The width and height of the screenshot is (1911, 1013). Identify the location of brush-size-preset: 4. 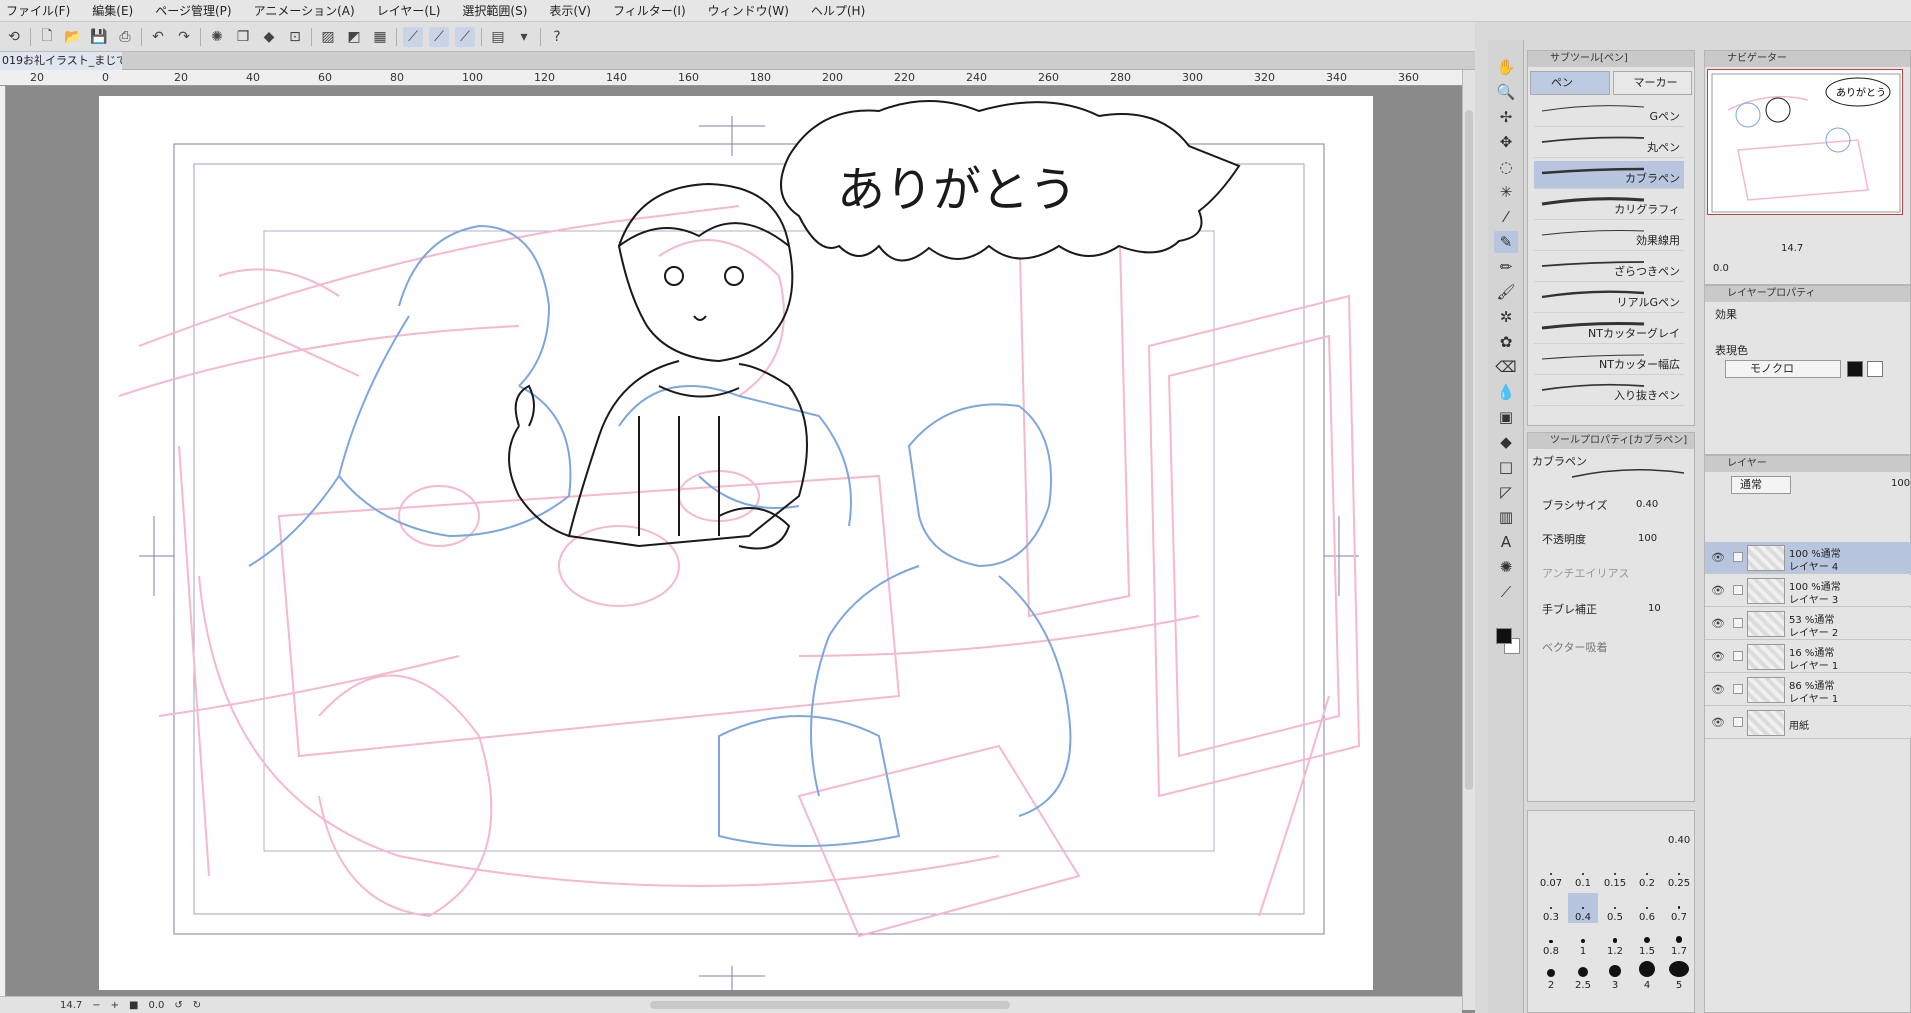
(1647, 976).